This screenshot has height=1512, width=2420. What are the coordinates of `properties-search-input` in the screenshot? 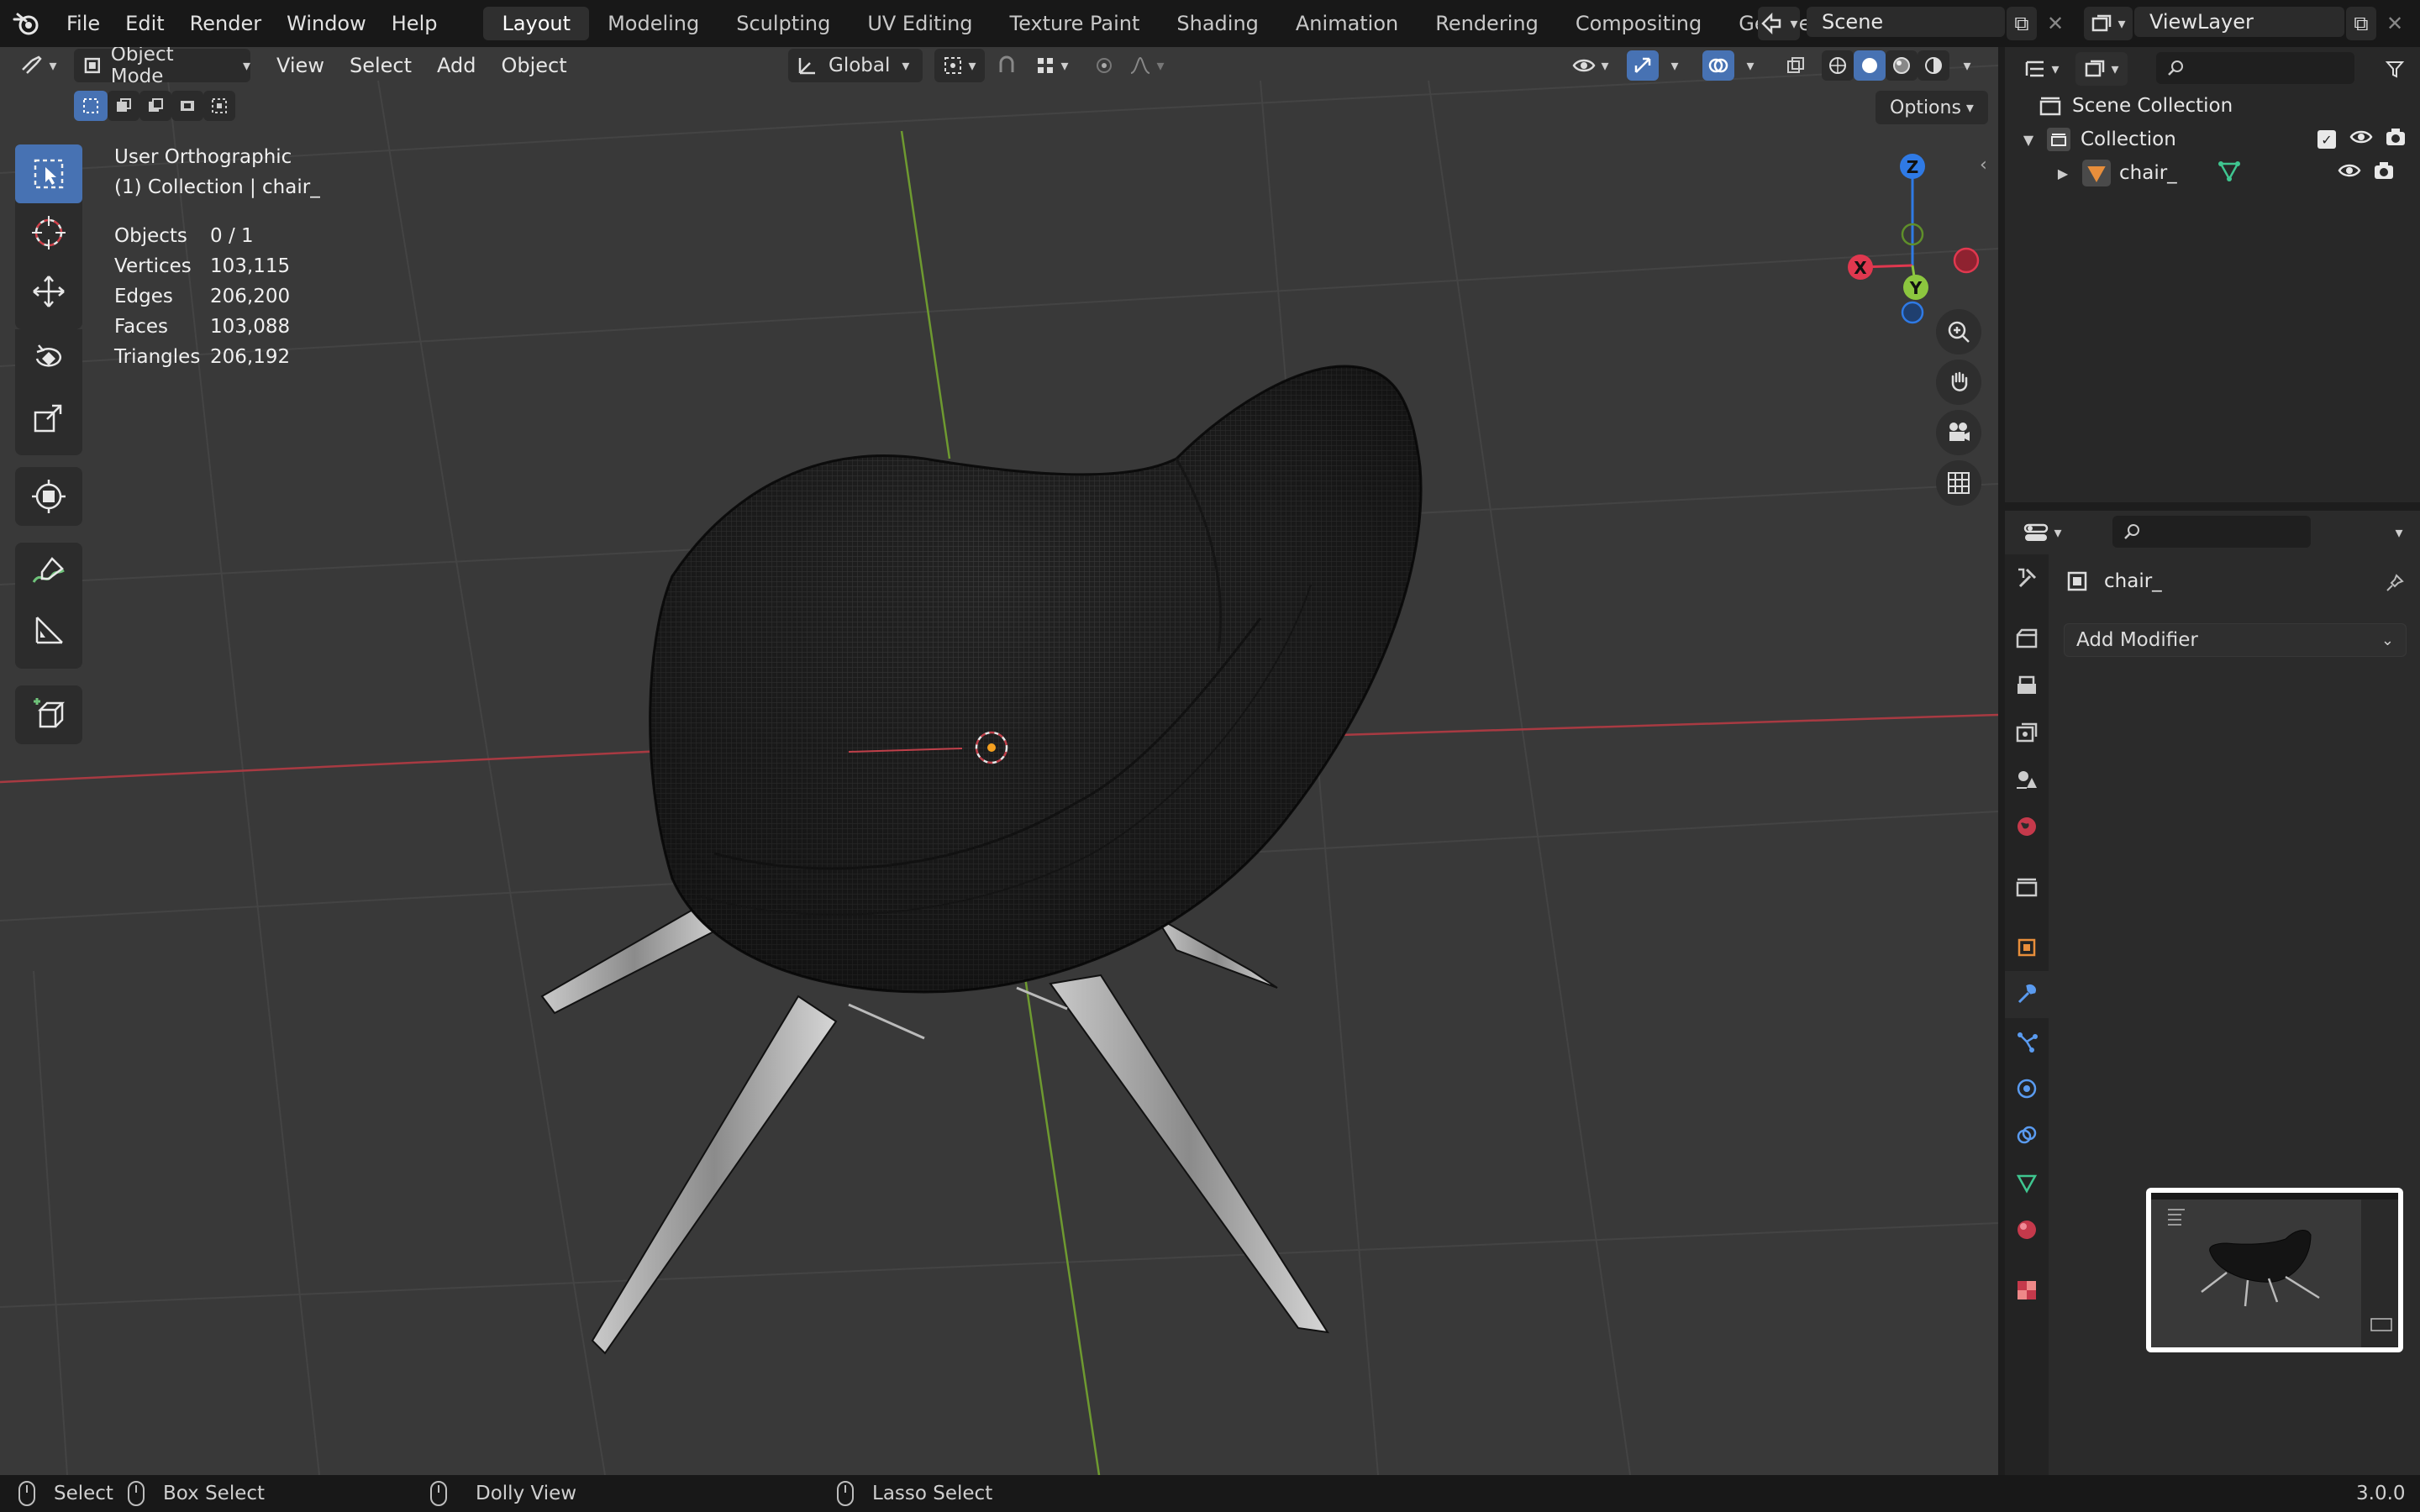 It's located at (2211, 532).